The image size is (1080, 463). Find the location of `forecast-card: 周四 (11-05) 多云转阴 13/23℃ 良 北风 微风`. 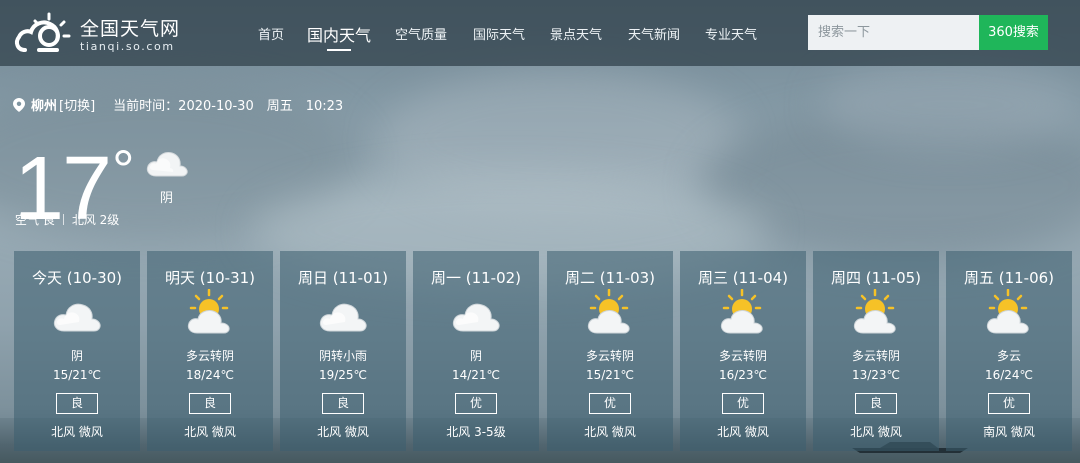

forecast-card: 周四 (11-05) 多云转阴 13/23℃ 良 北风 微风 is located at coordinates (876, 351).